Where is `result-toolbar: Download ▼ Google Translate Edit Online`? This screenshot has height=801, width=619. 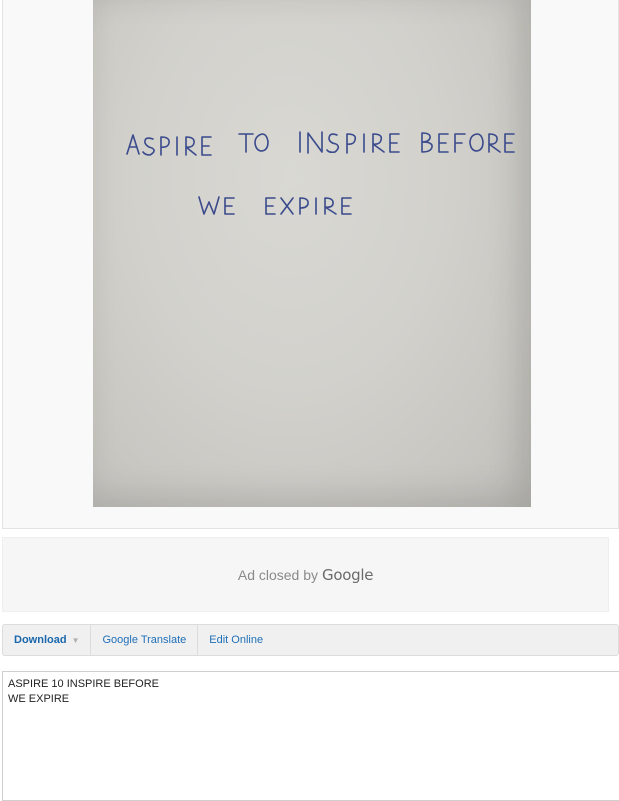 result-toolbar: Download ▼ Google Translate Edit Online is located at coordinates (310, 640).